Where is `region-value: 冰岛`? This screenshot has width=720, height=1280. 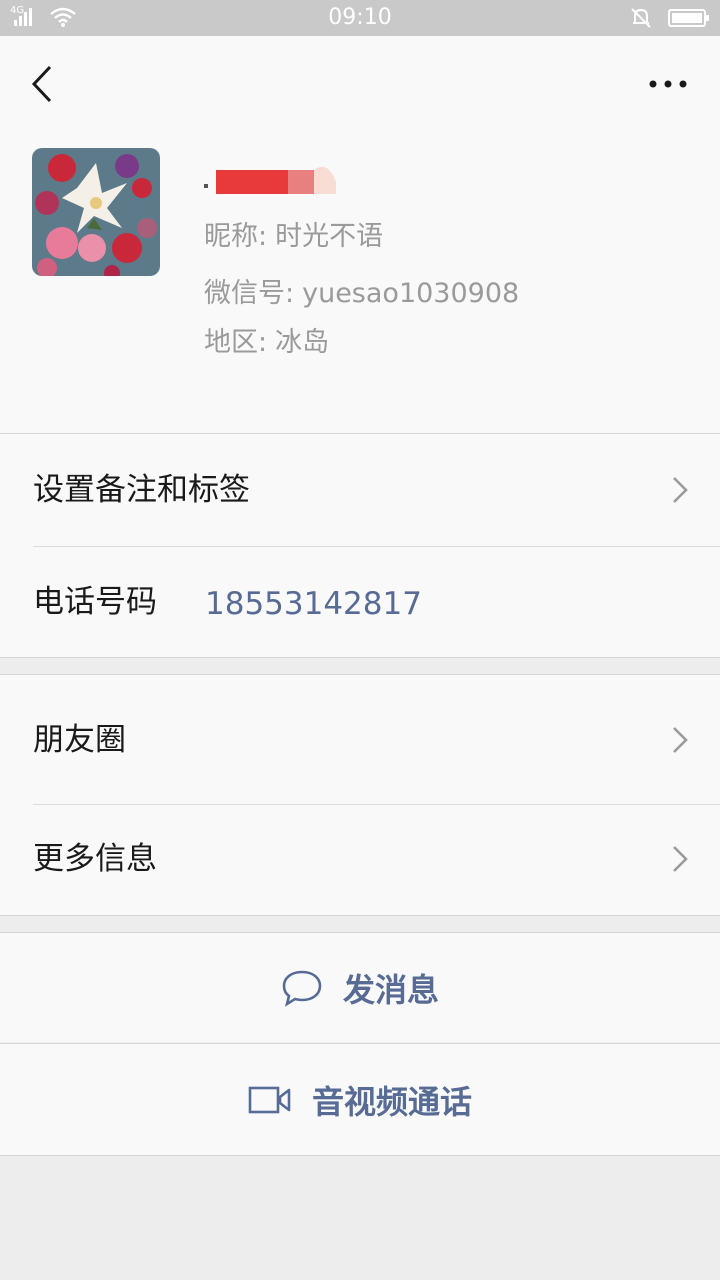
region-value: 冰岛 is located at coordinates (302, 342).